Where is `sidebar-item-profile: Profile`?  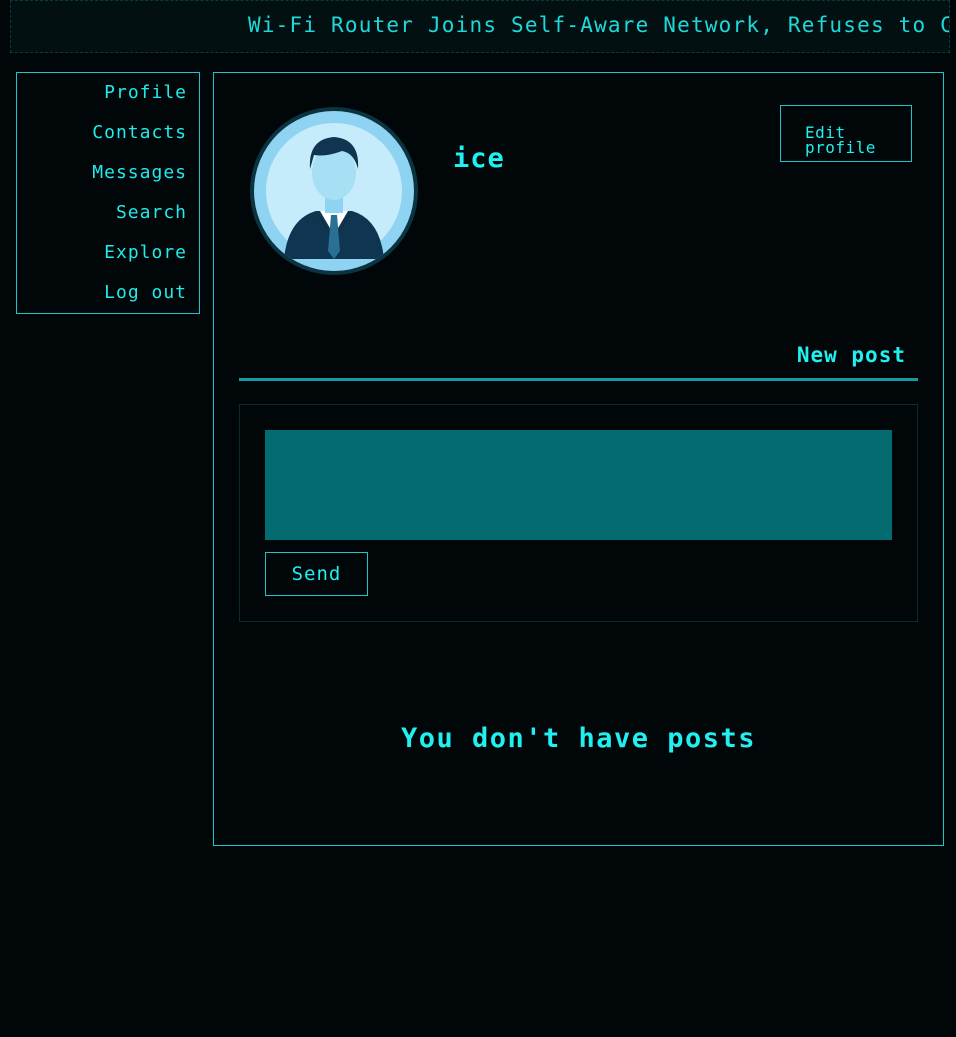 sidebar-item-profile: Profile is located at coordinates (108, 93).